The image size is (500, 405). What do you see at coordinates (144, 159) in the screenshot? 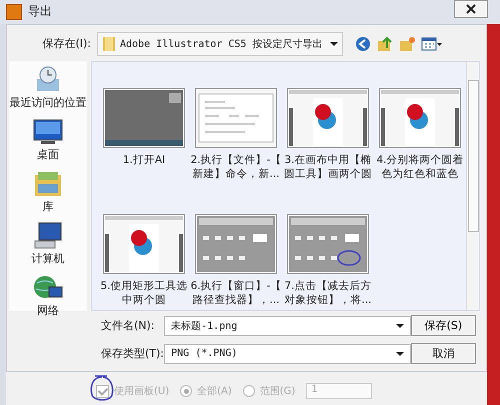
I see `file-caption: 1.打开AI` at bounding box center [144, 159].